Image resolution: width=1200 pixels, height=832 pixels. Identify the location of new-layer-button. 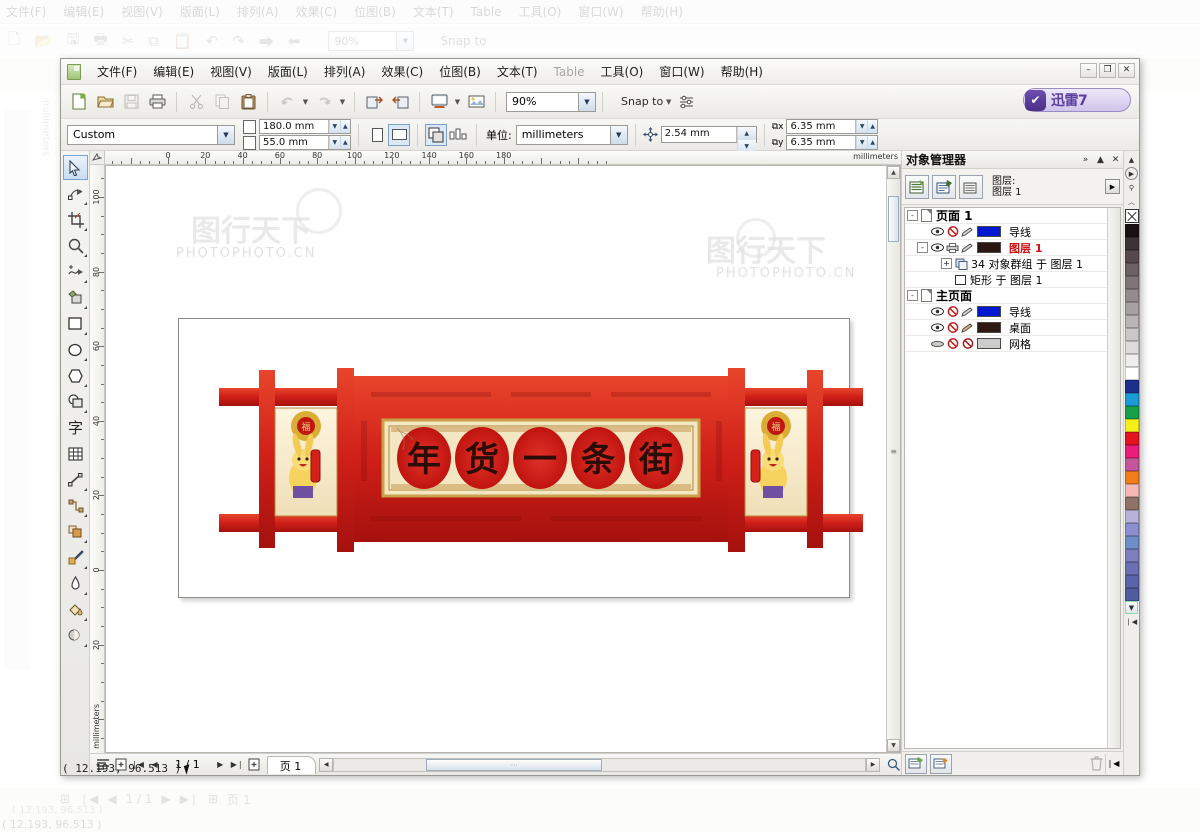
(941, 763).